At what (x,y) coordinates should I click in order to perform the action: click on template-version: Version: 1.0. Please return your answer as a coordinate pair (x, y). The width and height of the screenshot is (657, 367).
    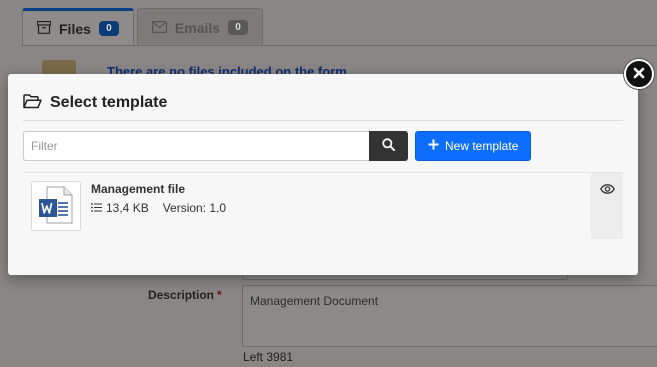
    Looking at the image, I should click on (194, 208).